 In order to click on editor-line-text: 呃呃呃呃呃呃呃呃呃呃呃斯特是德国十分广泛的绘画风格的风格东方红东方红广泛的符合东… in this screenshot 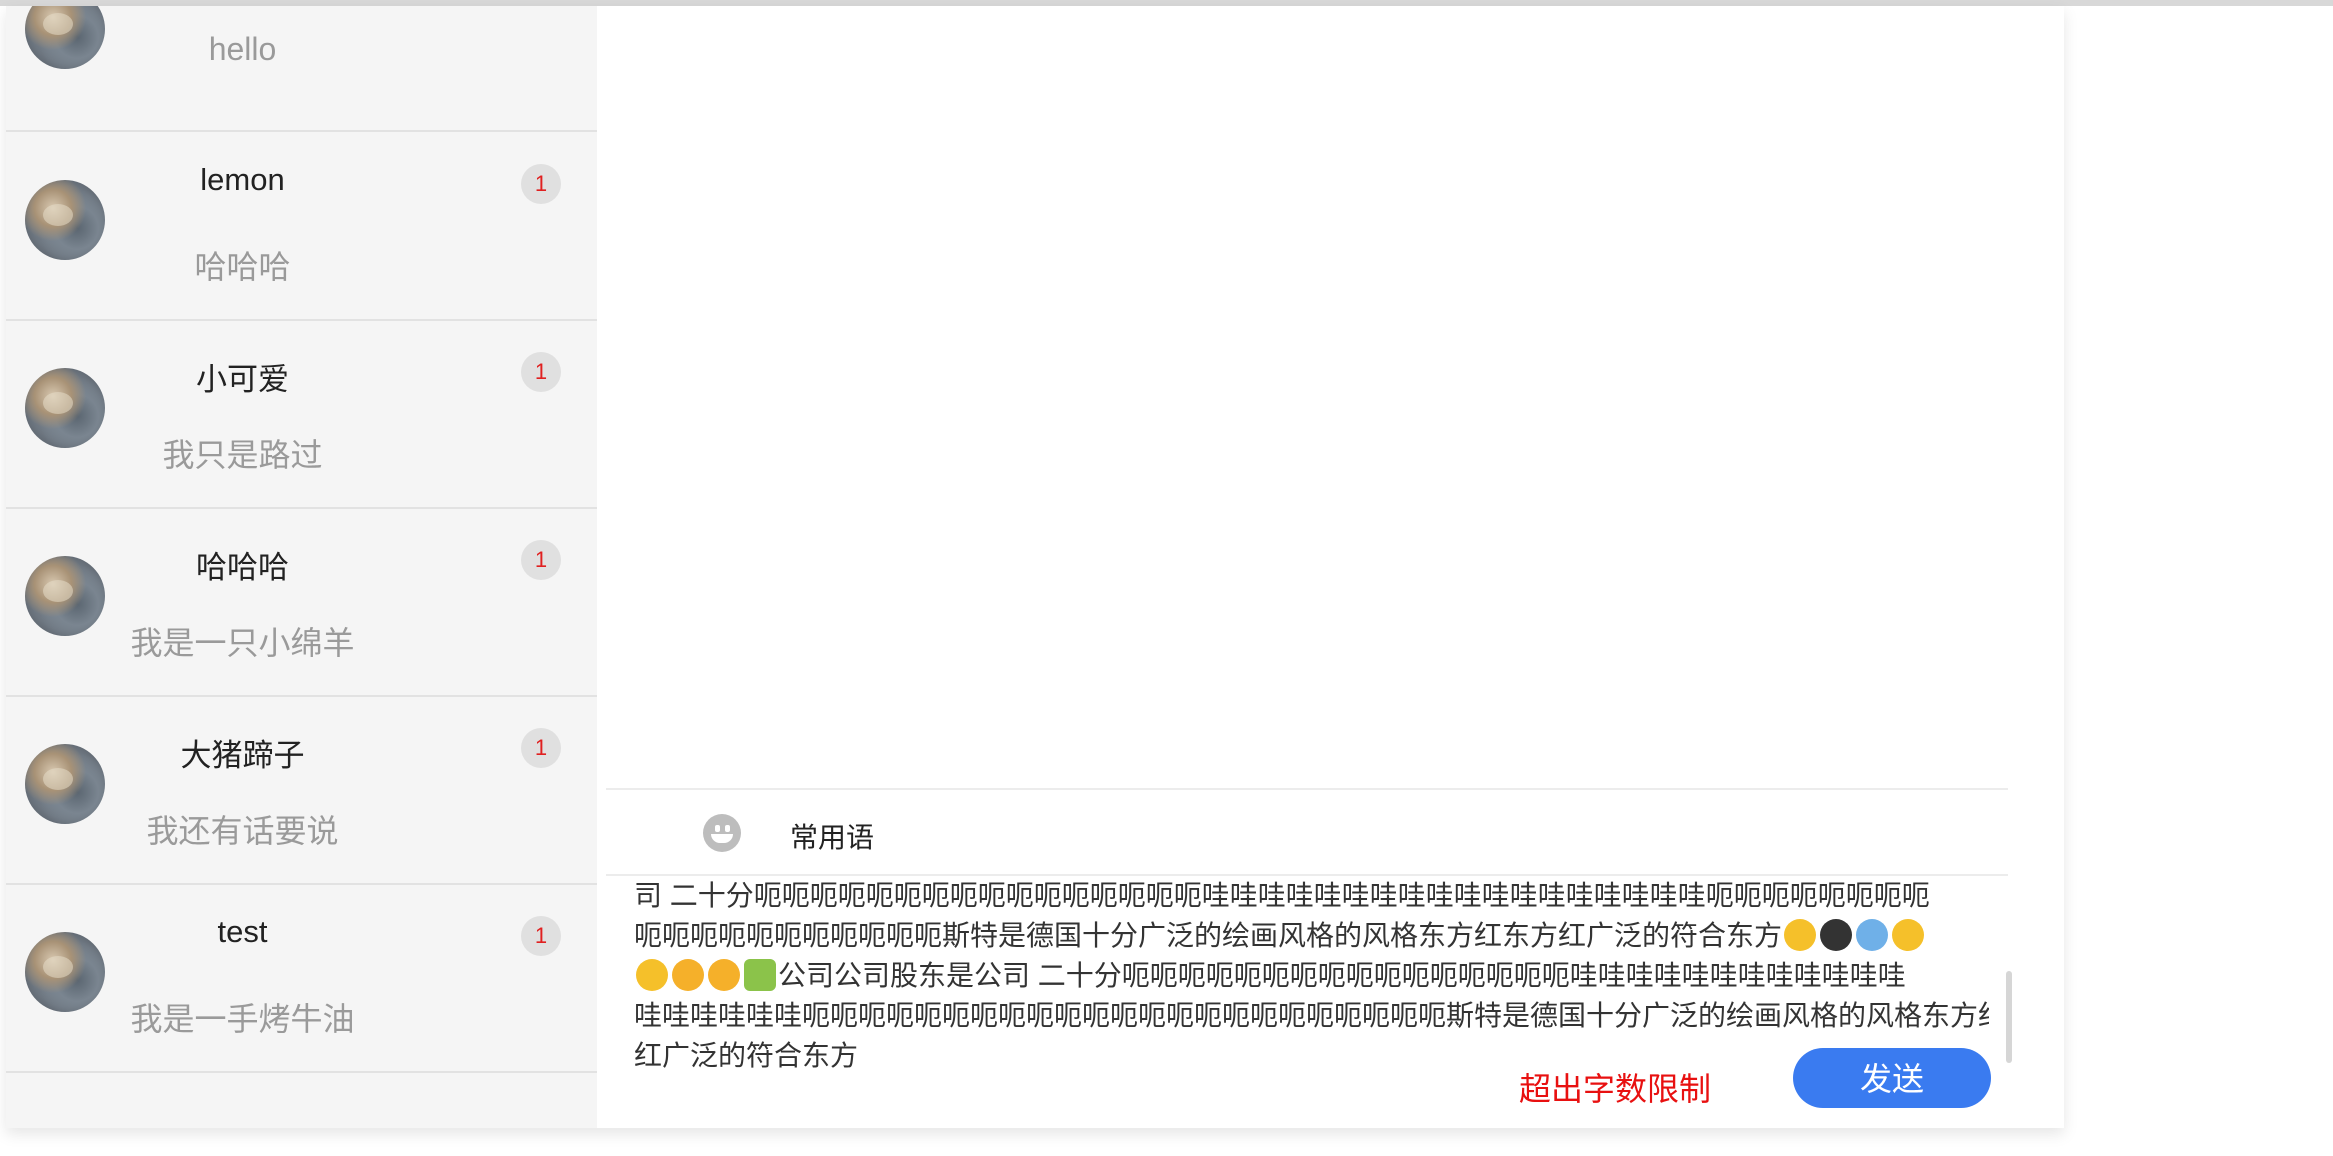, I will do `click(1208, 935)`.